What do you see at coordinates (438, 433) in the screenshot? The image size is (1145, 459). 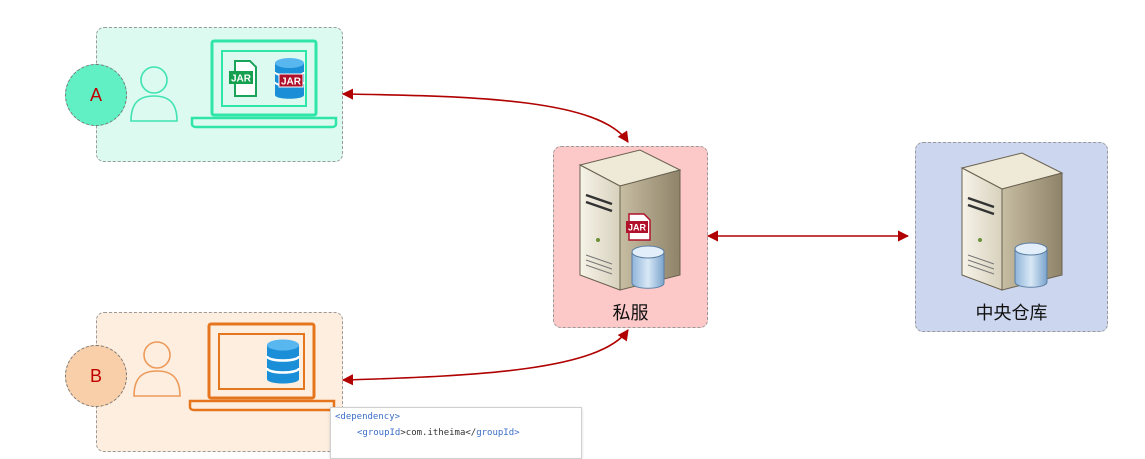 I see `code-line-groupid: <groupId>com.itheima</groupId>` at bounding box center [438, 433].